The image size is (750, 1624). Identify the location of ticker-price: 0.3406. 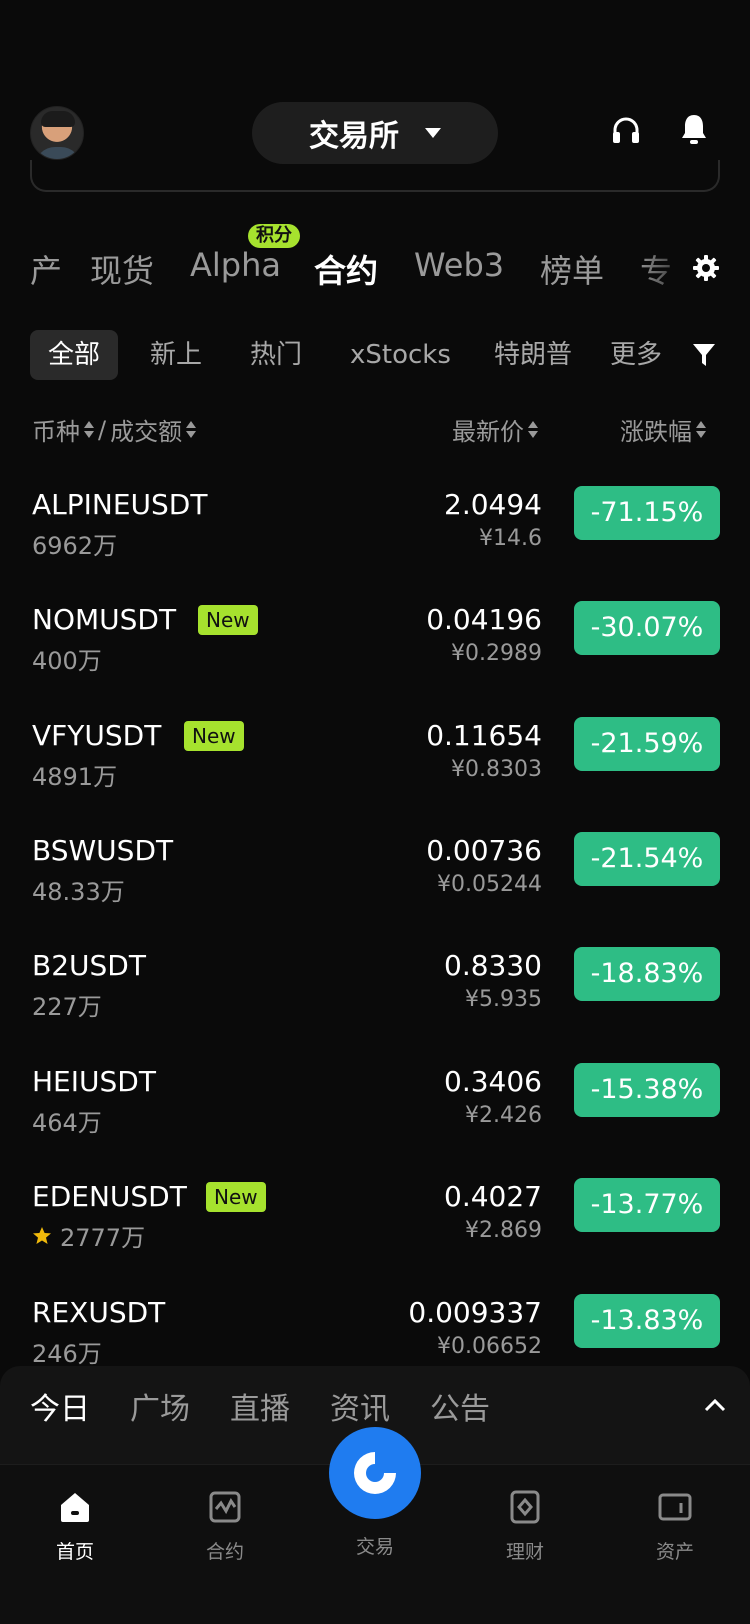
(493, 1081).